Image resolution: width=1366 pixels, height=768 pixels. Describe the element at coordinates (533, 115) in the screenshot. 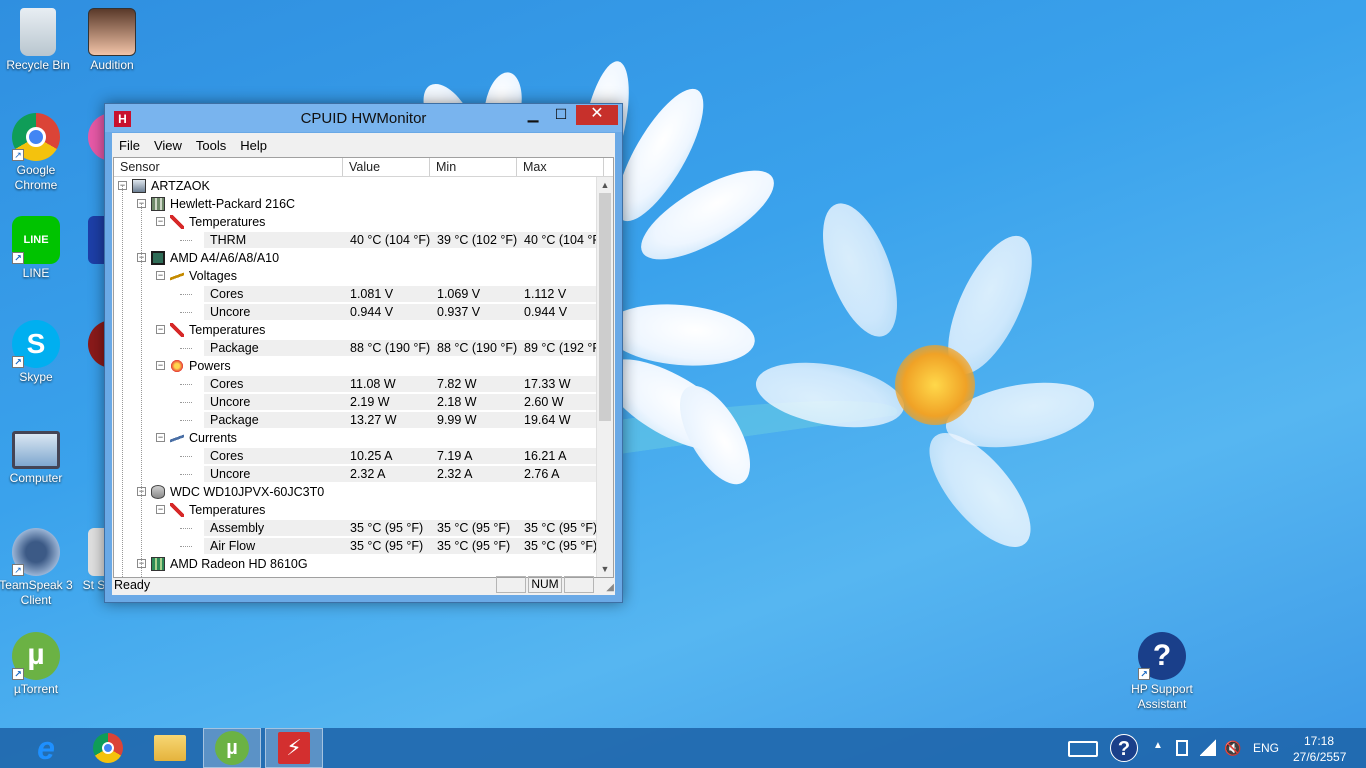

I see `minimize-button: ▁` at that location.